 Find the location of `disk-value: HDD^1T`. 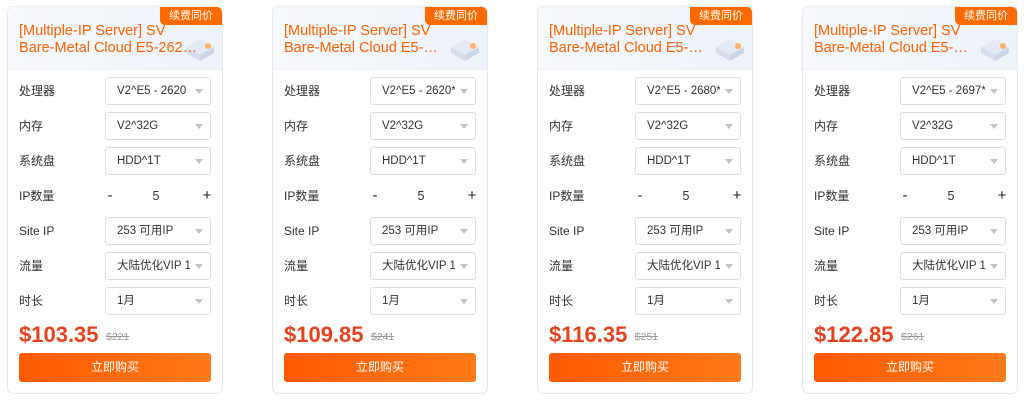

disk-value: HDD^1T is located at coordinates (934, 161).